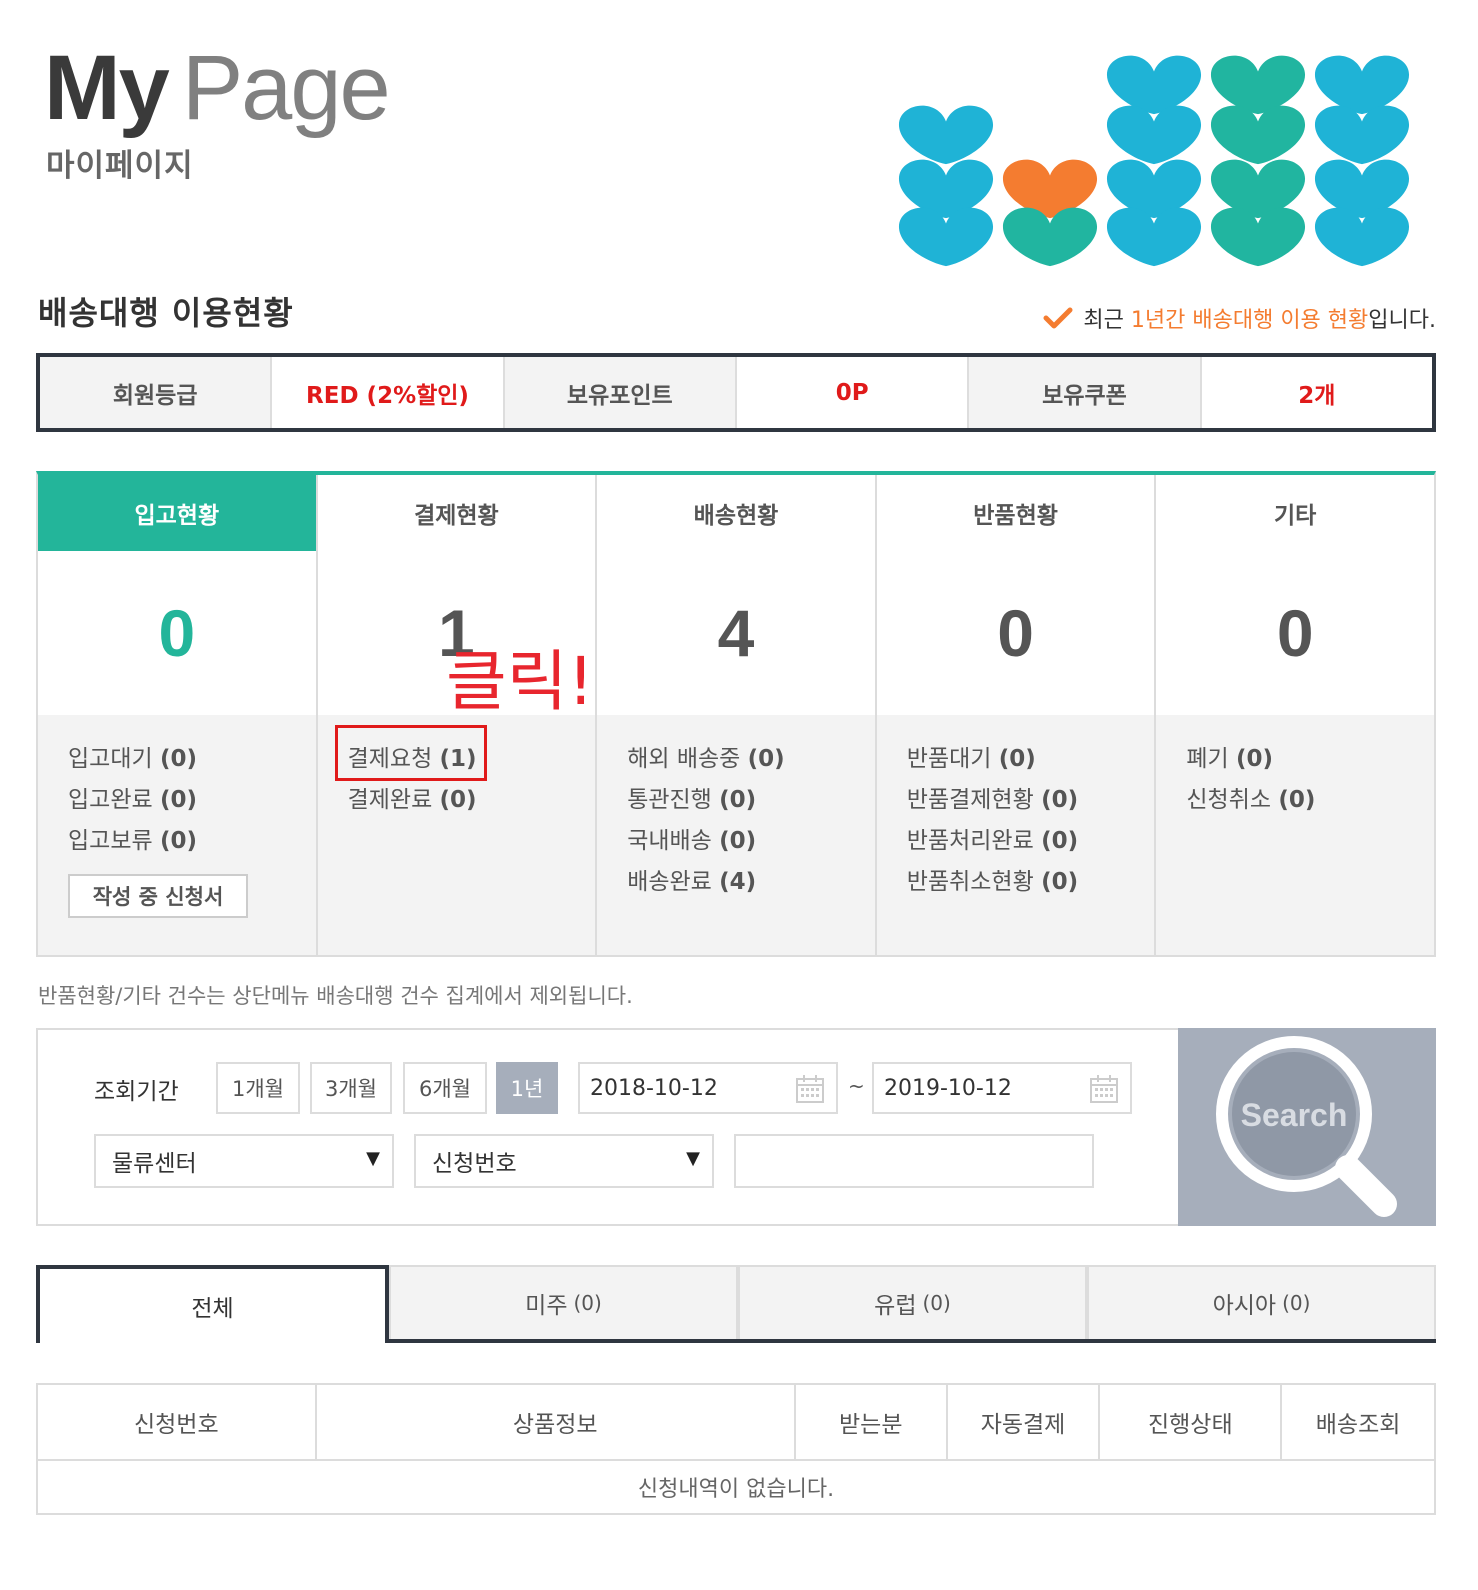  Describe the element at coordinates (870, 1422) in the screenshot. I see `col-header: 받는분` at that location.